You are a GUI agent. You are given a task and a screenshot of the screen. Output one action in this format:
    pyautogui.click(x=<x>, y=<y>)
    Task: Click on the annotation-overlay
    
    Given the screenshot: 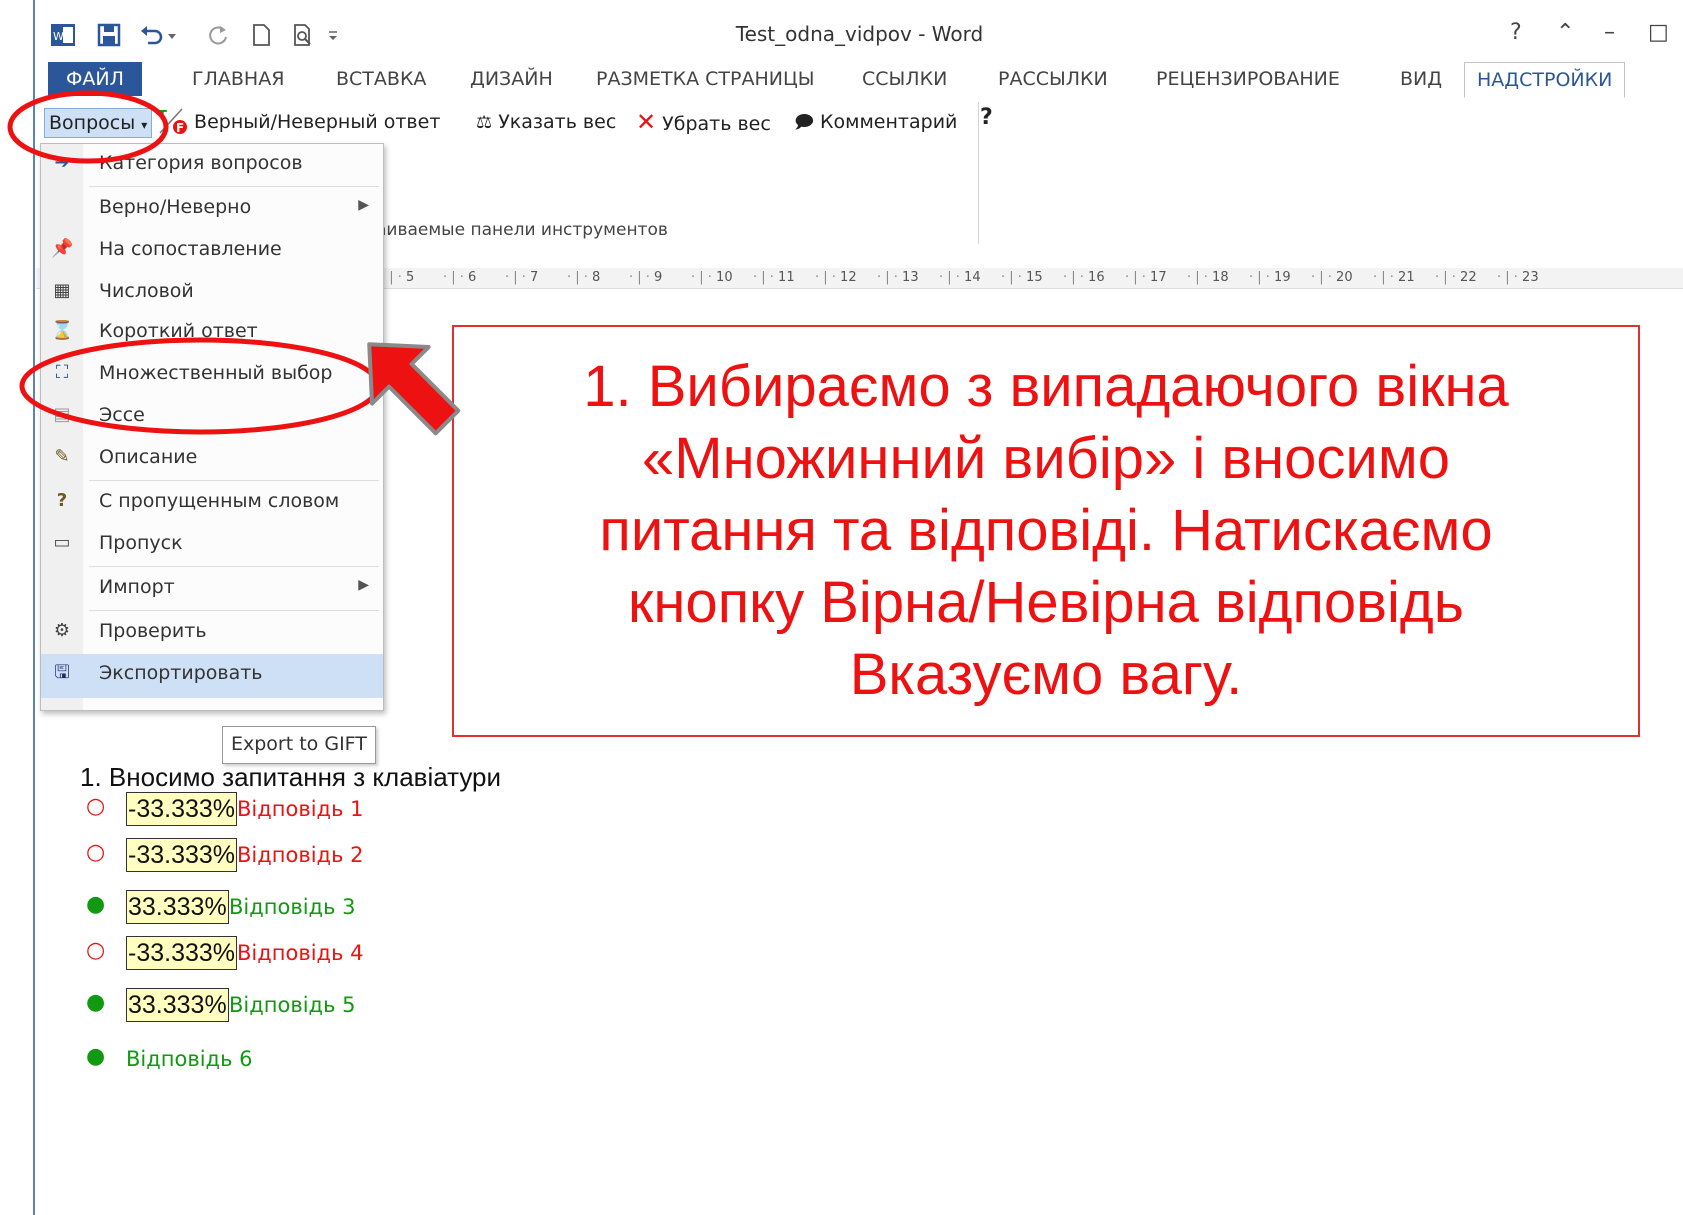 What is the action you would take?
    pyautogui.click(x=234, y=263)
    